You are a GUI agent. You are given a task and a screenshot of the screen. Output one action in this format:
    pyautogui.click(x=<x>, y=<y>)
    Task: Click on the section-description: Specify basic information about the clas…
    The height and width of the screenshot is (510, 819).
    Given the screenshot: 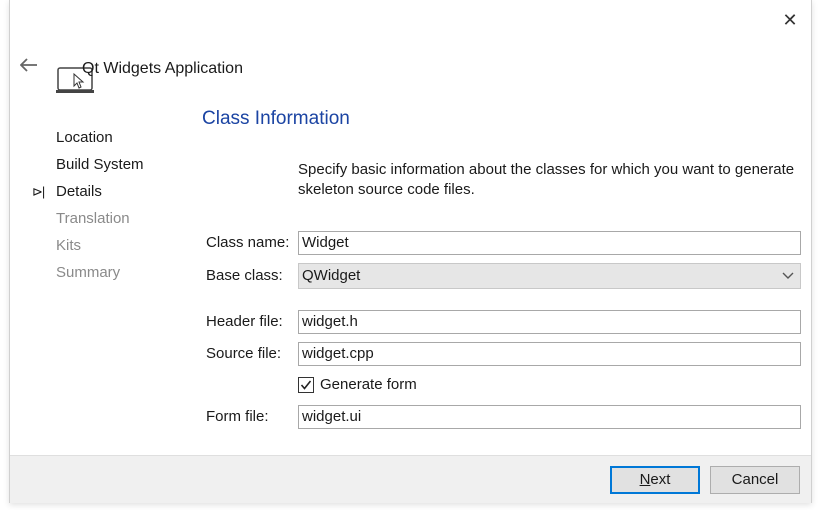 What is the action you would take?
    pyautogui.click(x=546, y=179)
    